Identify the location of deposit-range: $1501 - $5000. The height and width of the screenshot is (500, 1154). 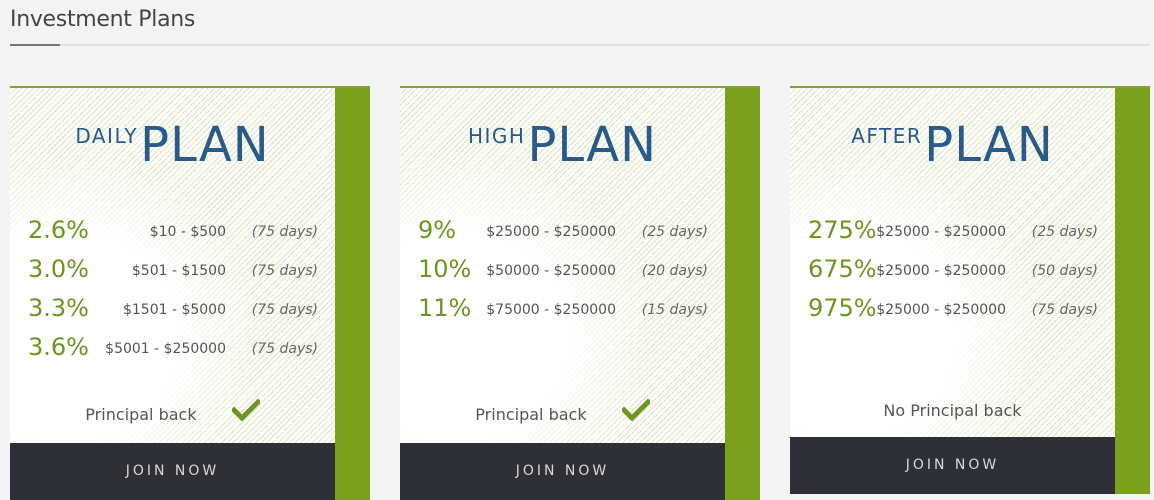
(174, 310).